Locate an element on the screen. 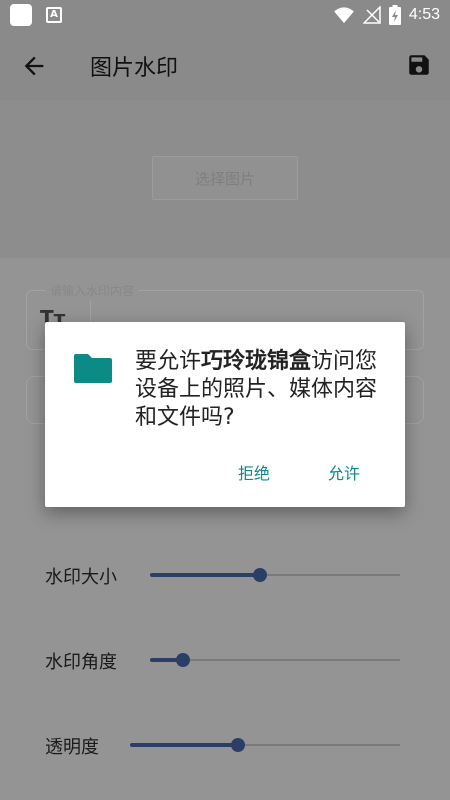 This screenshot has width=450, height=800. arrow-left-icon is located at coordinates (34, 66).